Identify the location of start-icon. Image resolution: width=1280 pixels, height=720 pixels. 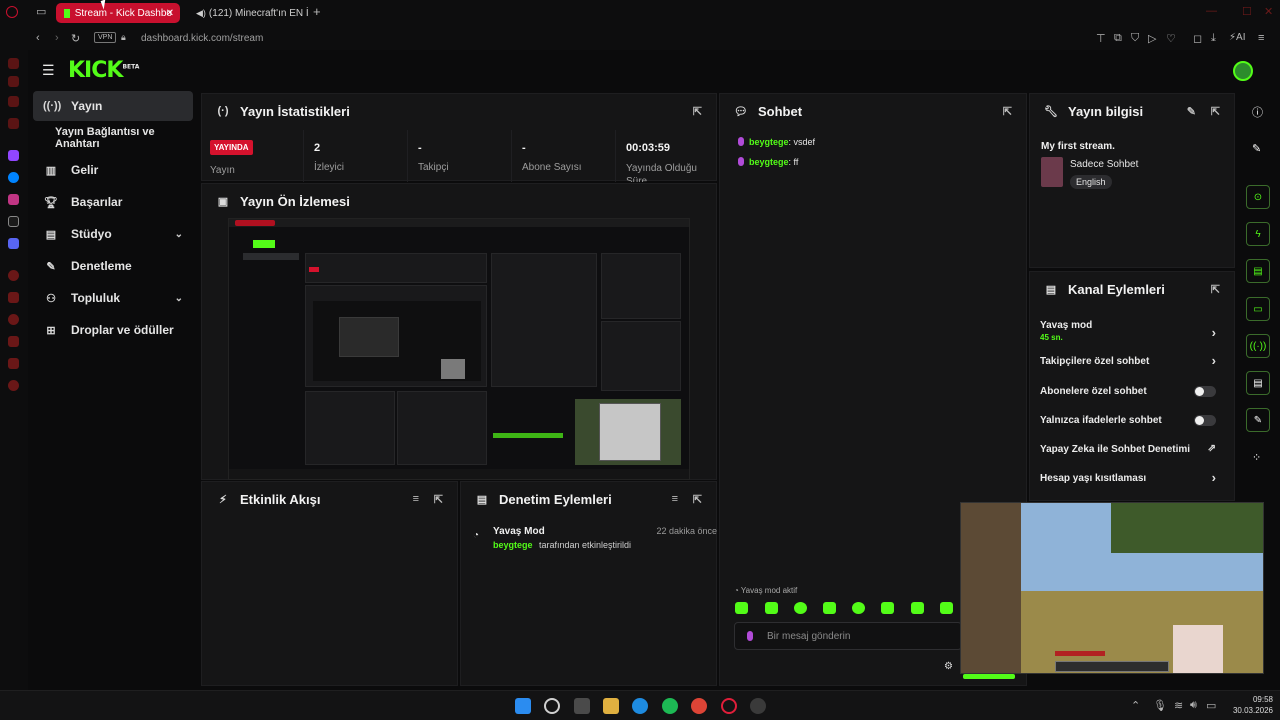
(523, 706).